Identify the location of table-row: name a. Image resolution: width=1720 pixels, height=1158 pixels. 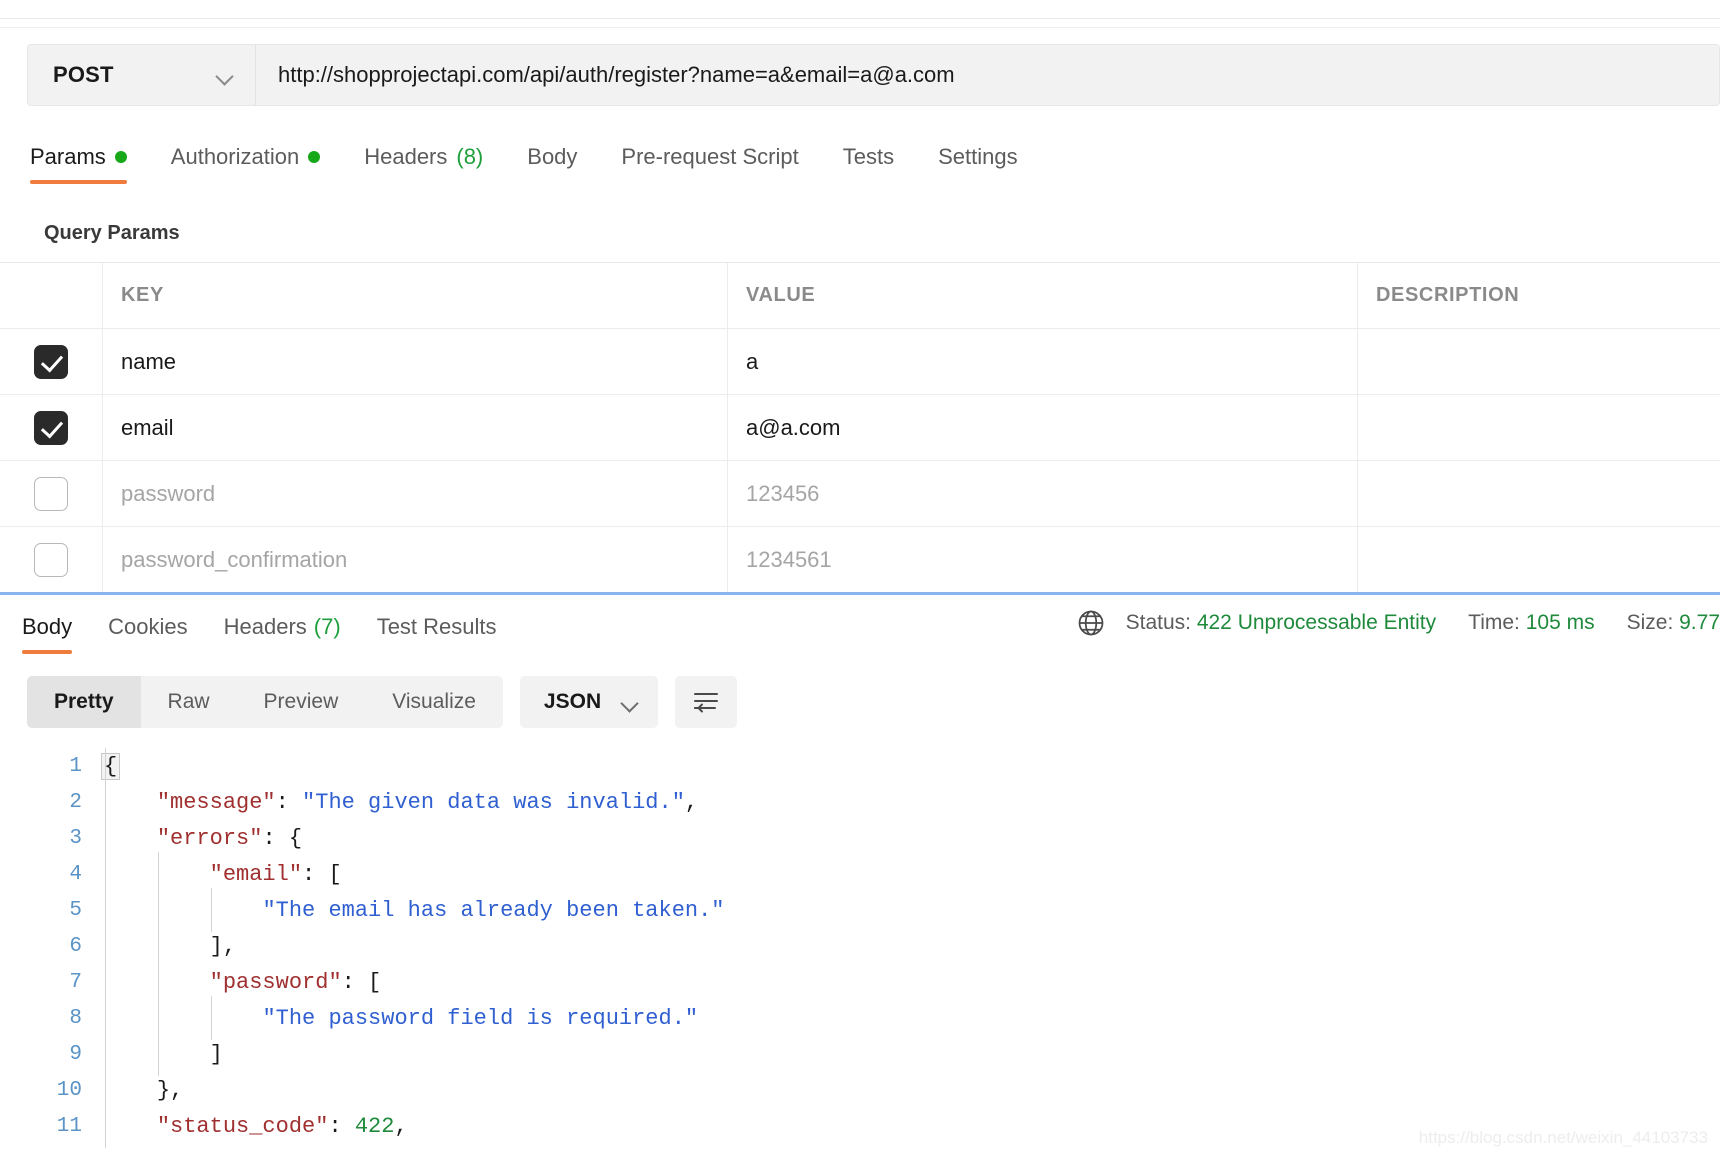
(860, 362).